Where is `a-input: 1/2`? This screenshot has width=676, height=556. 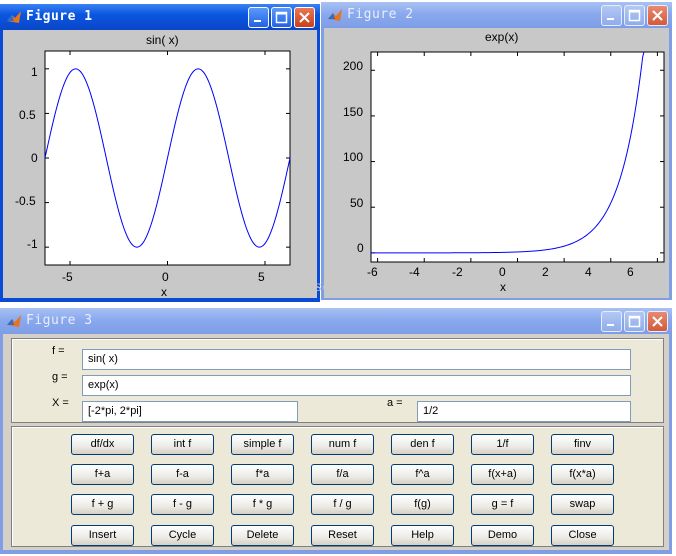 a-input: 1/2 is located at coordinates (524, 411).